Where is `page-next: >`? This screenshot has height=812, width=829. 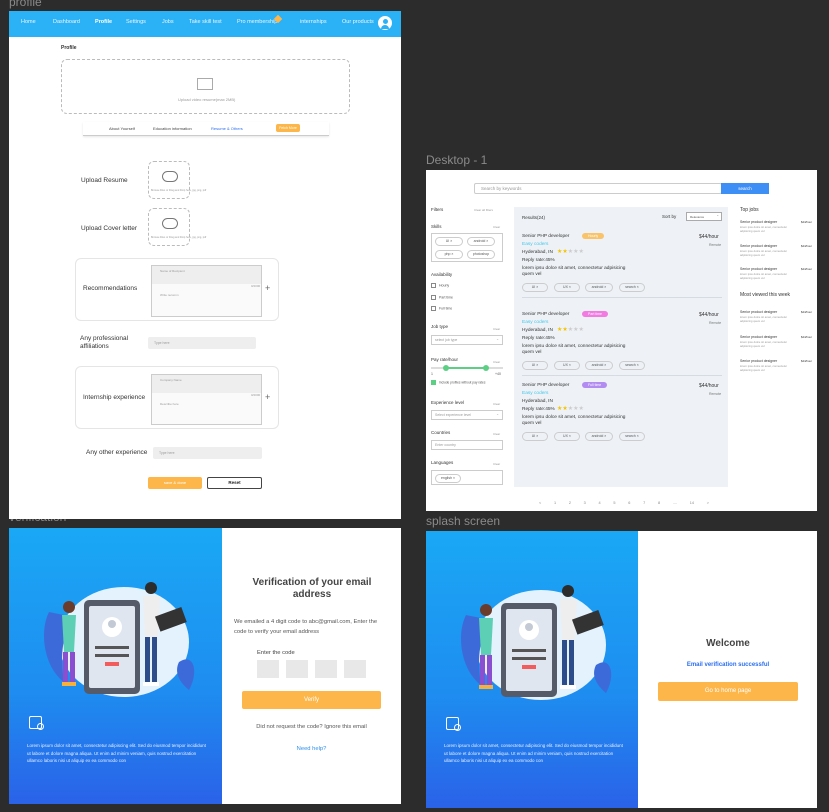
page-next: > is located at coordinates (708, 503).